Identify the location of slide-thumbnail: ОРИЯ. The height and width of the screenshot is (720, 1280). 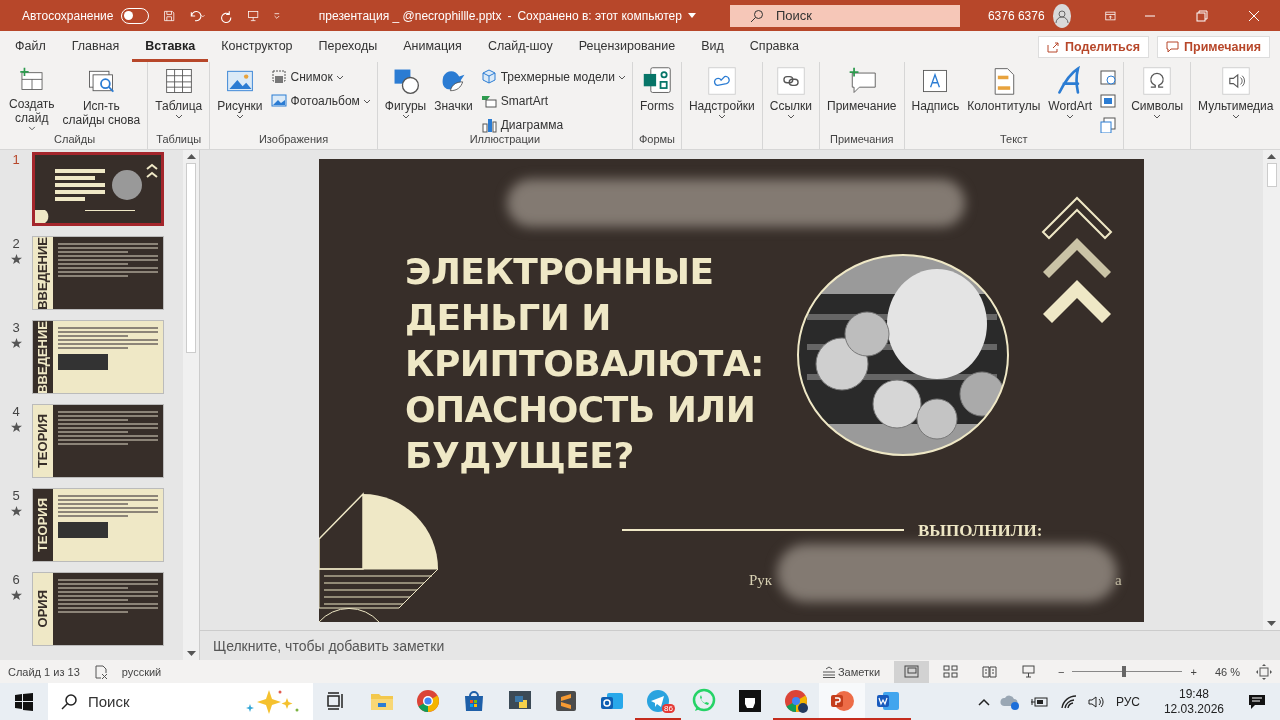
(98, 609).